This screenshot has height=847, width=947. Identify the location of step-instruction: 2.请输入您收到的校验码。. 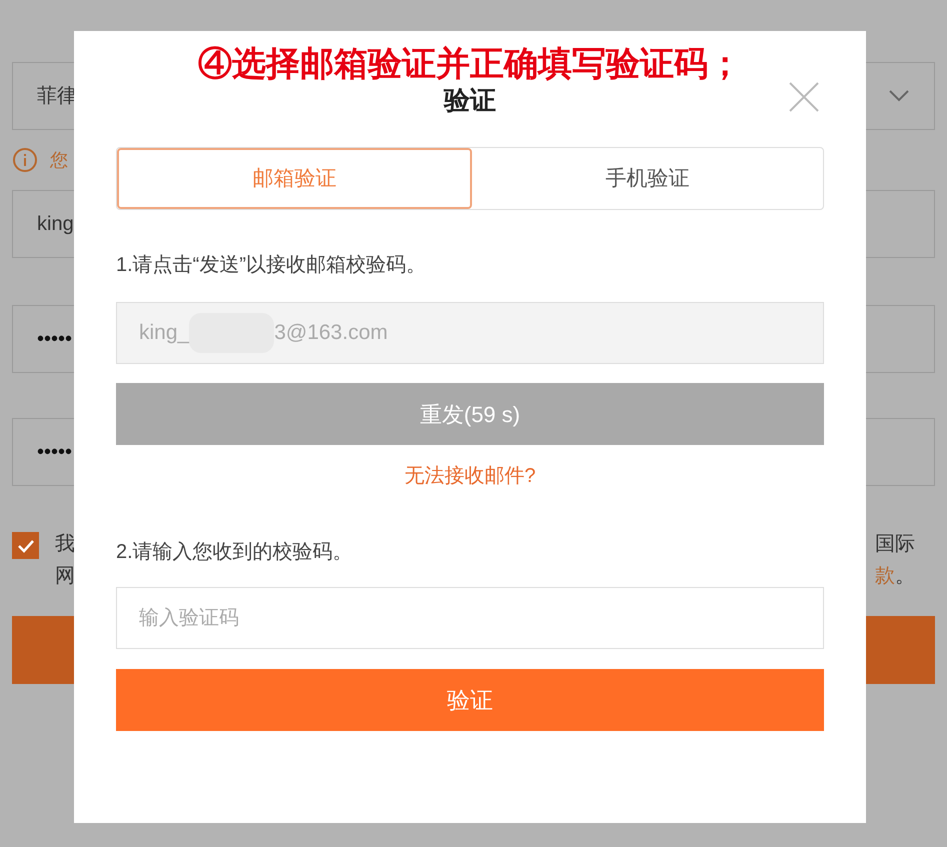
(235, 552).